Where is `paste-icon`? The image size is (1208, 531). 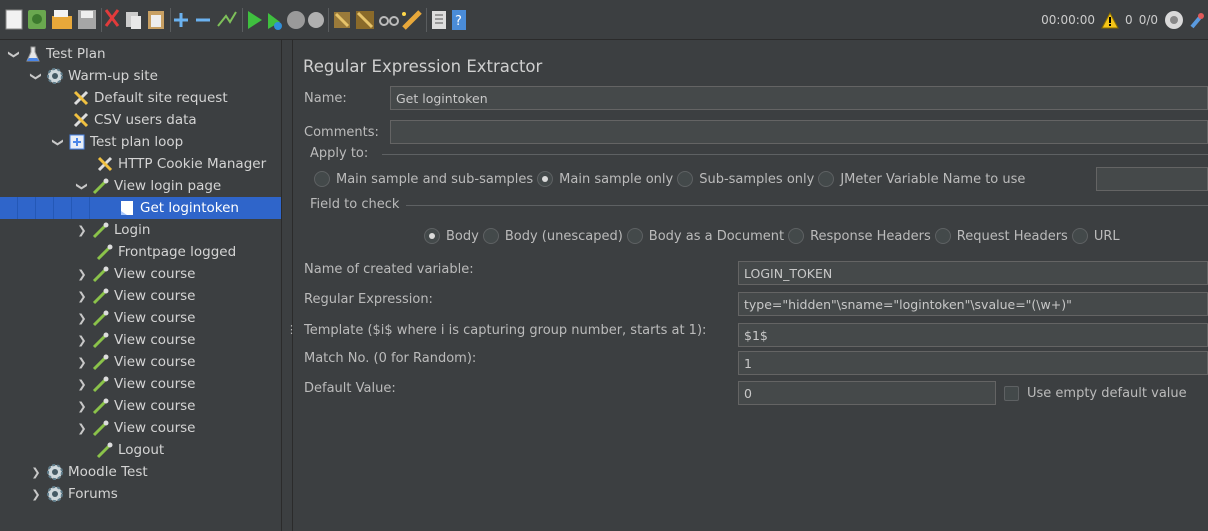
paste-icon is located at coordinates (156, 20).